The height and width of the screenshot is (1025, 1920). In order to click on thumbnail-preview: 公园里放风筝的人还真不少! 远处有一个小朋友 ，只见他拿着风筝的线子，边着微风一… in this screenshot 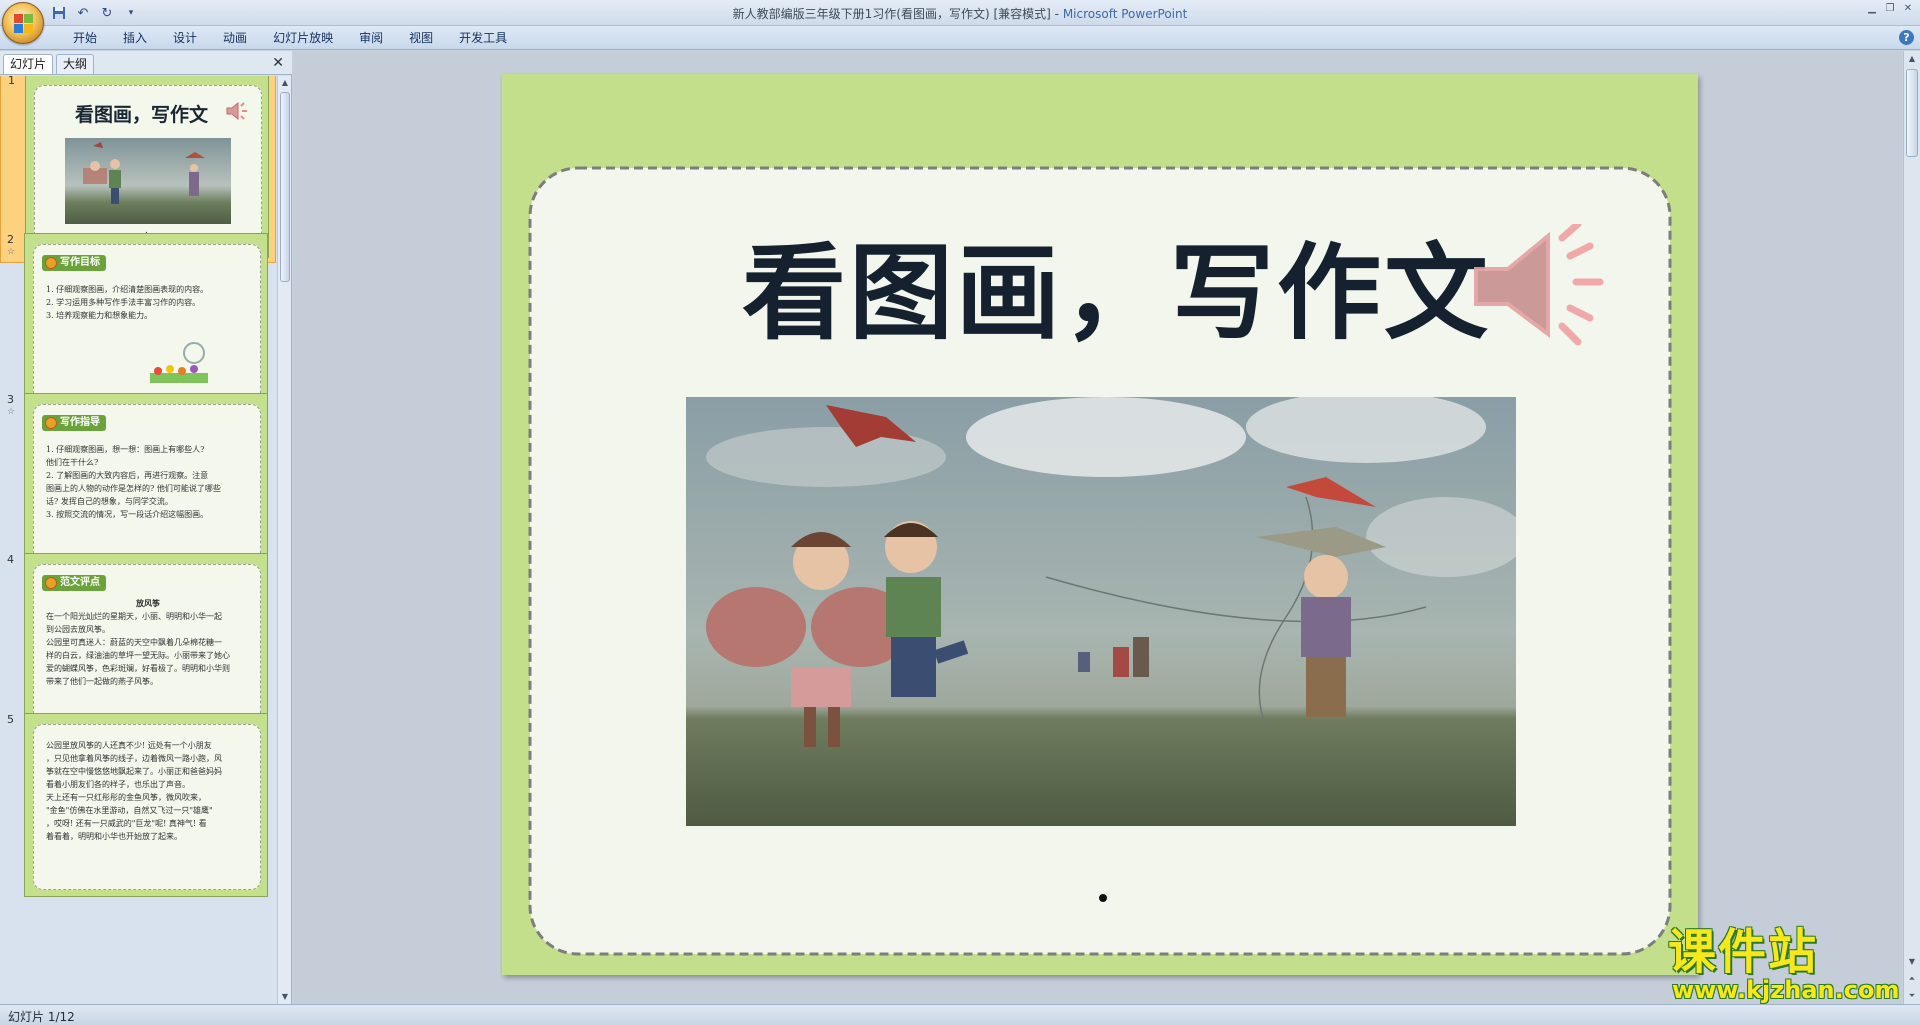, I will do `click(146, 805)`.